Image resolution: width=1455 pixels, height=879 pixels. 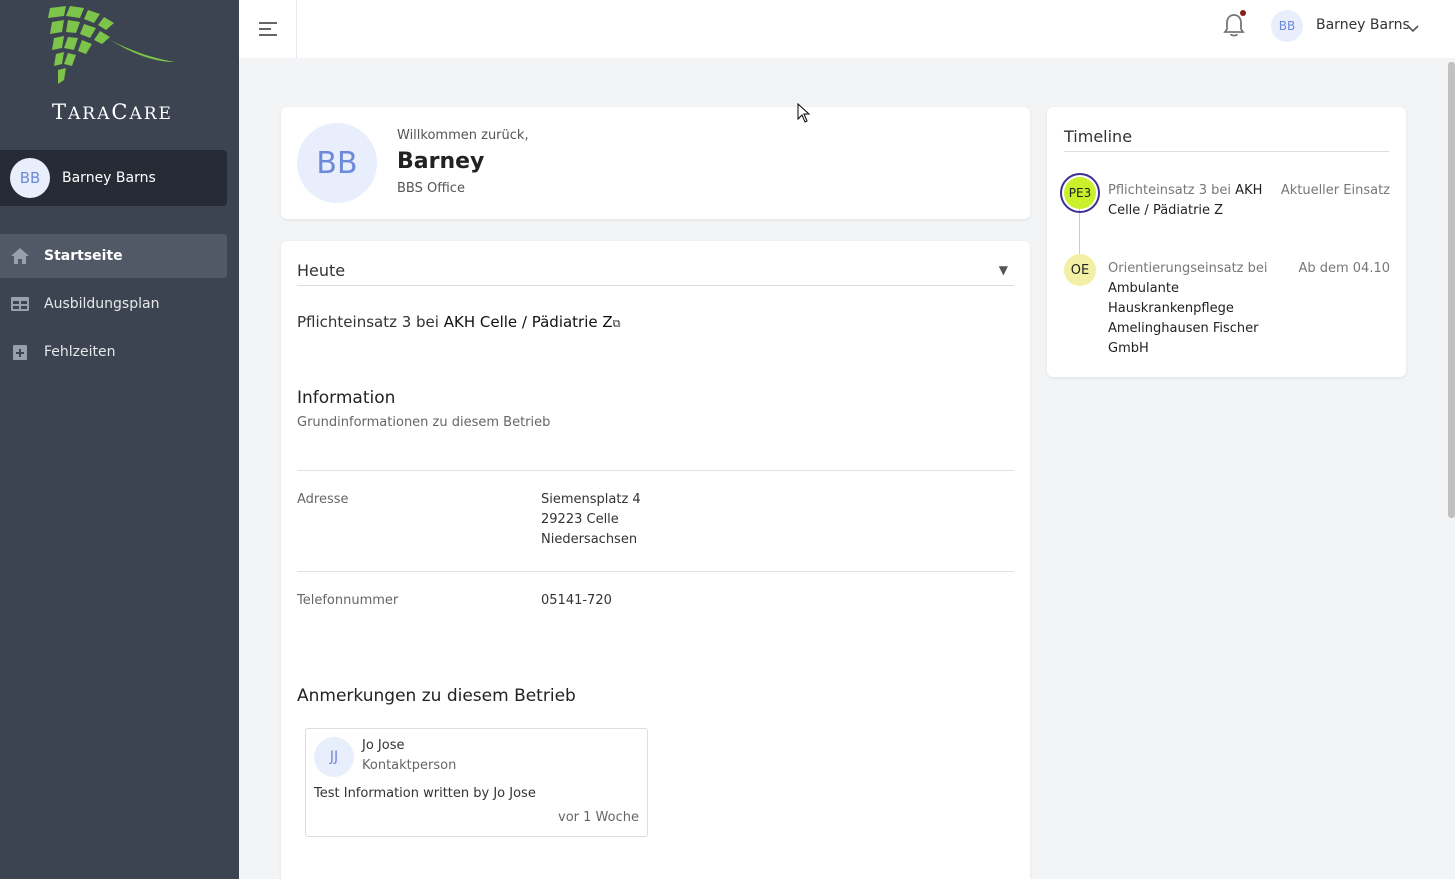 I want to click on welcome-card: BB Willkommen zurück, Barney BBS Office, so click(x=655, y=163).